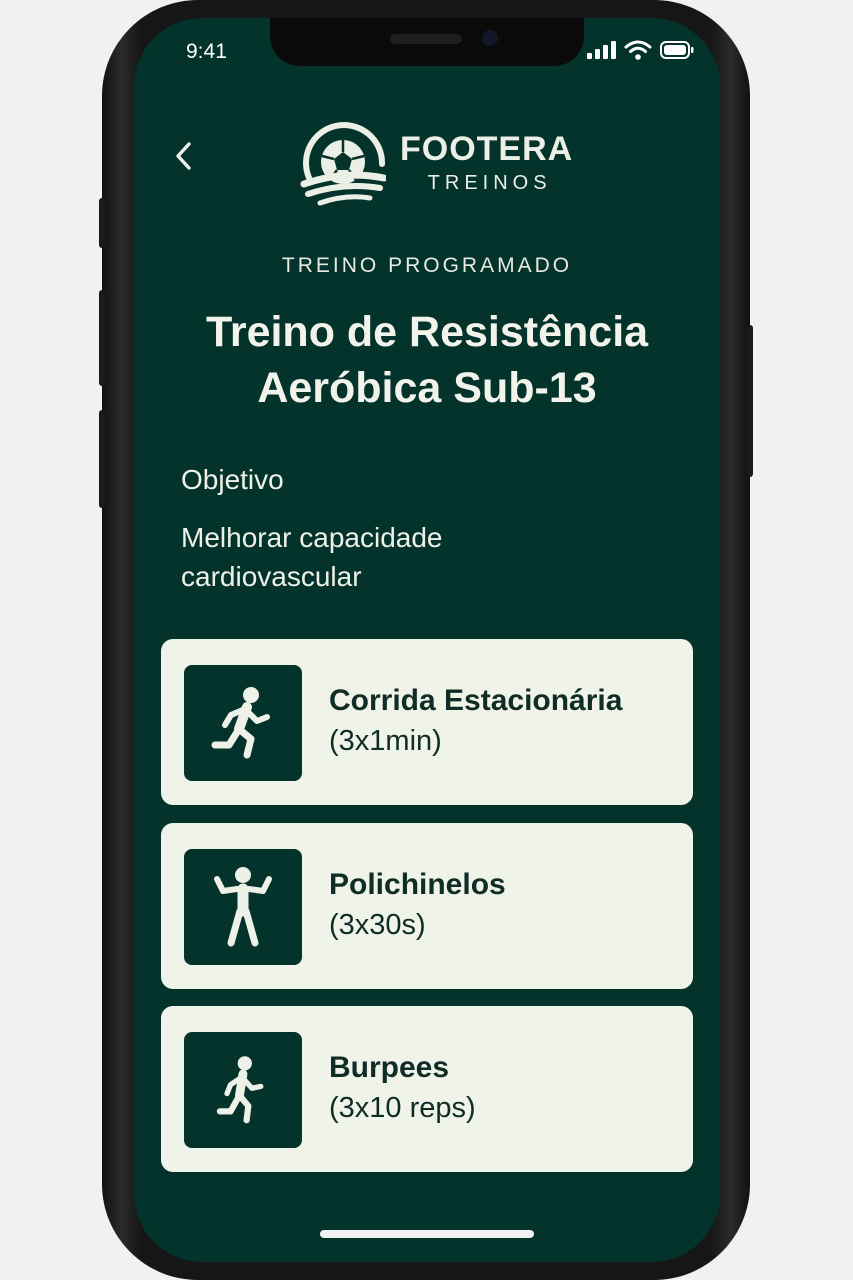 Image resolution: width=853 pixels, height=1280 pixels. Describe the element at coordinates (427, 906) in the screenshot. I see `exercise-card: Polichinelos (3x30s)` at that location.